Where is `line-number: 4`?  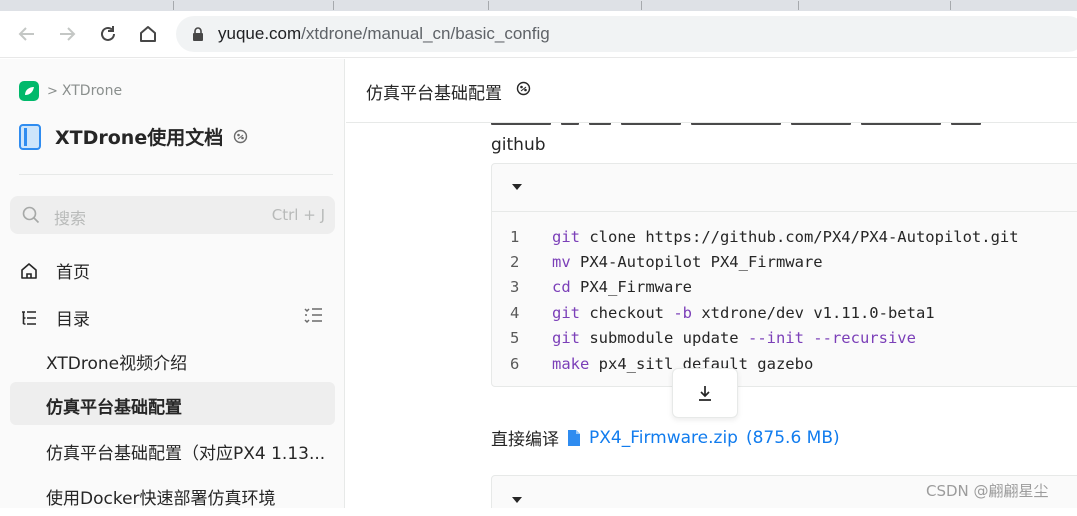 line-number: 4 is located at coordinates (515, 312).